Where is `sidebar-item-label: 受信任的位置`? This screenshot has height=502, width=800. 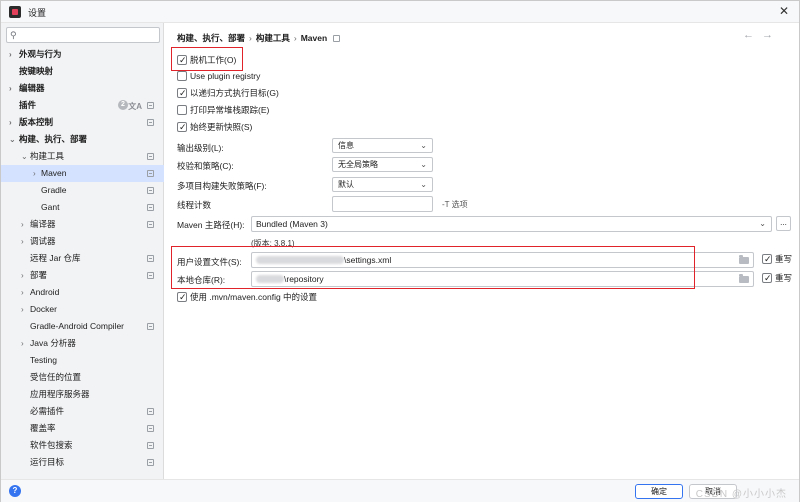 sidebar-item-label: 受信任的位置 is located at coordinates (56, 377).